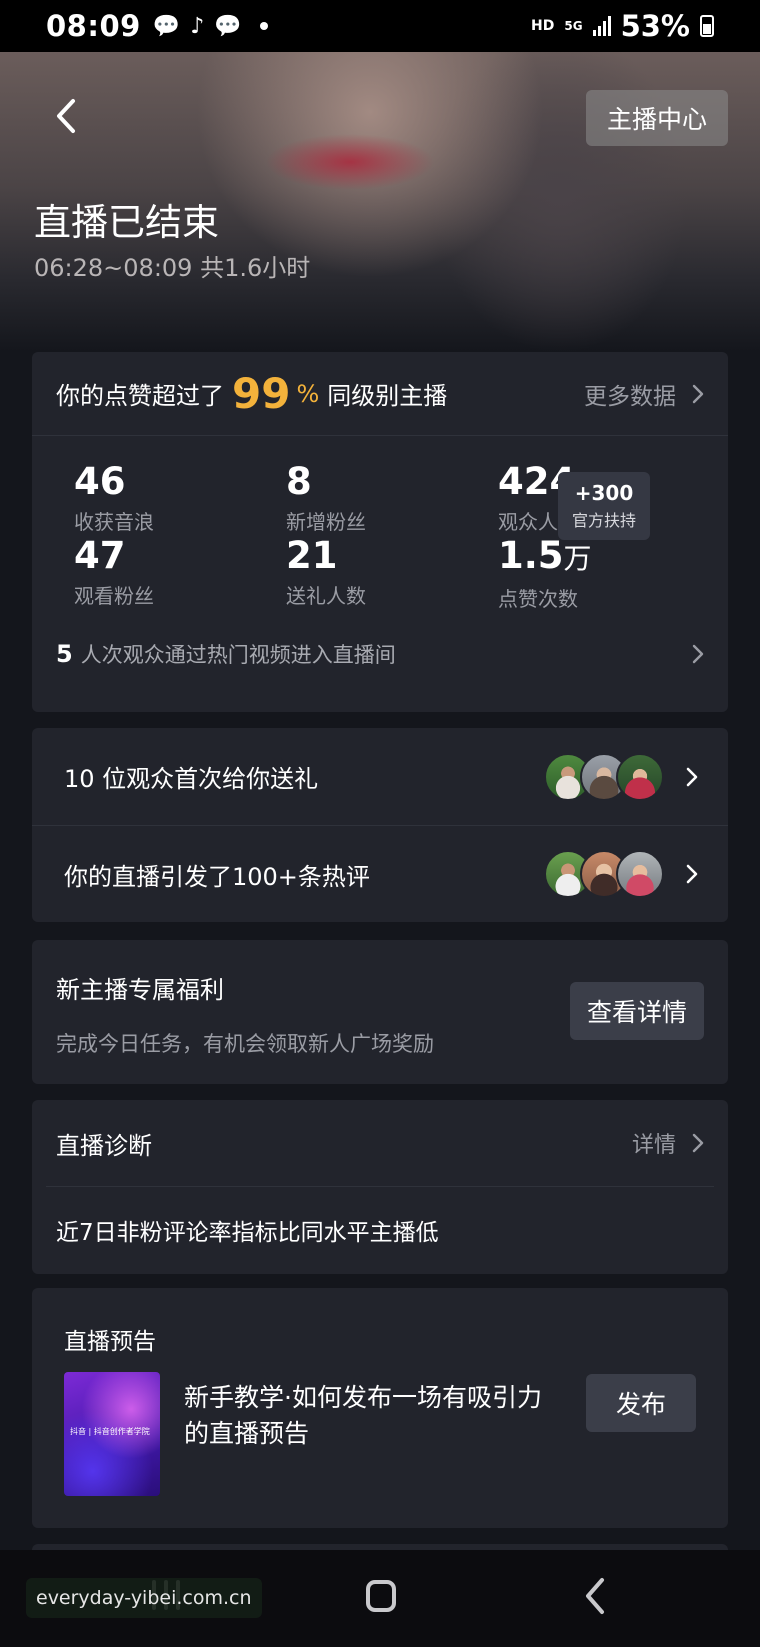 The width and height of the screenshot is (760, 1647). I want to click on diagnosis-title: 直播诊断, so click(104, 1145).